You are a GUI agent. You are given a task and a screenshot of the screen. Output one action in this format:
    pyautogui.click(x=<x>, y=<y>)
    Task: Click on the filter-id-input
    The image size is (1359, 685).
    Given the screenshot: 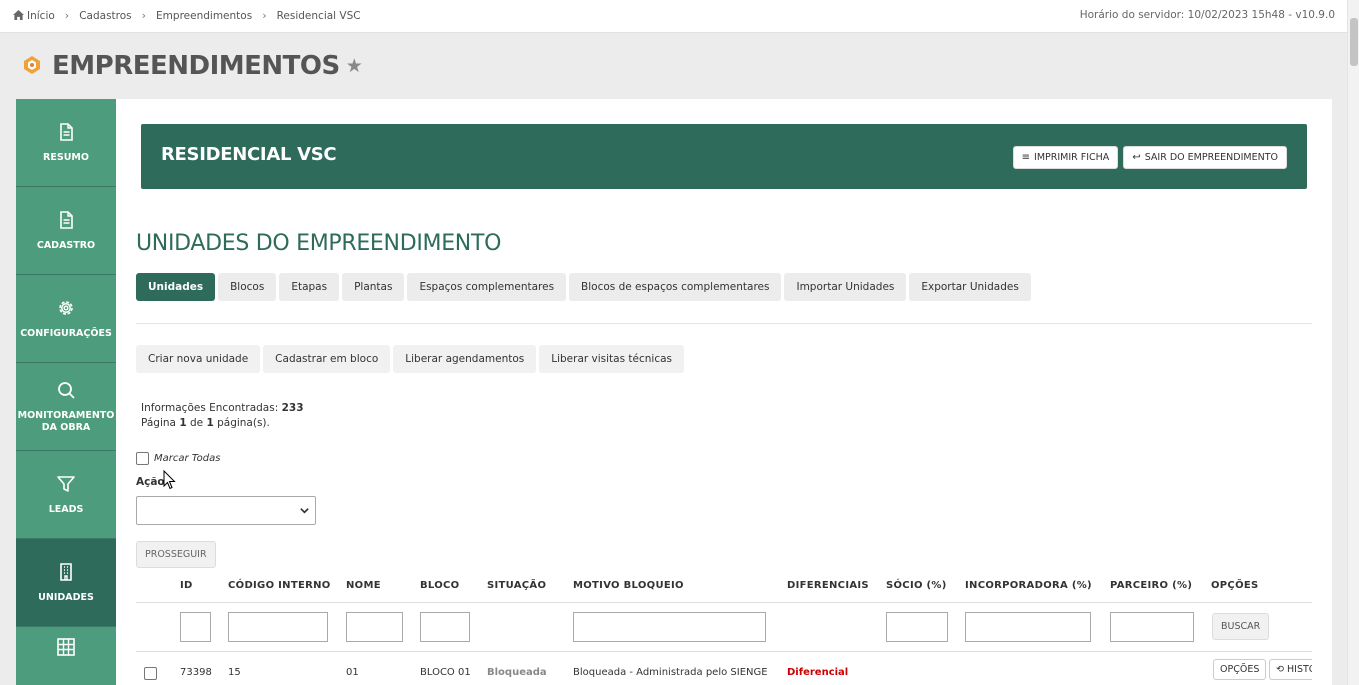 What is the action you would take?
    pyautogui.click(x=195, y=627)
    